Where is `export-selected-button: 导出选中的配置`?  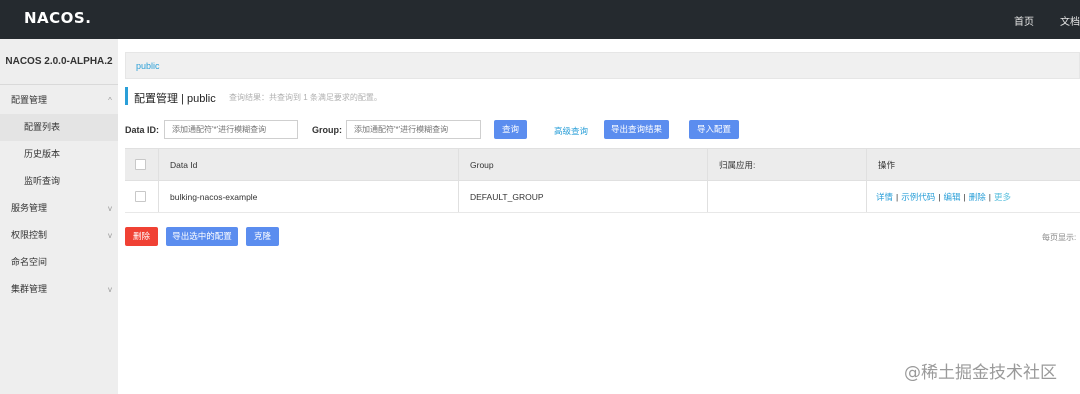 export-selected-button: 导出选中的配置 is located at coordinates (202, 236).